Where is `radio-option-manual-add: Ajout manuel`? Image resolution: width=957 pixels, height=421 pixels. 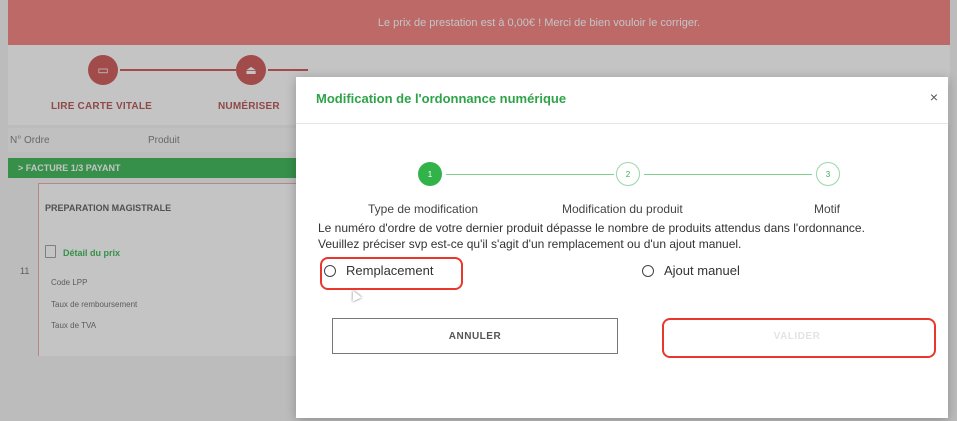
radio-option-manual-add: Ajout manuel is located at coordinates (691, 270).